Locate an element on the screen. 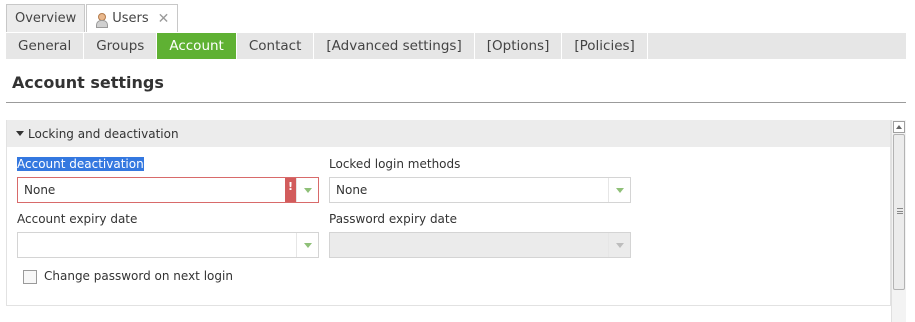  title-divider is located at coordinates (456, 102).